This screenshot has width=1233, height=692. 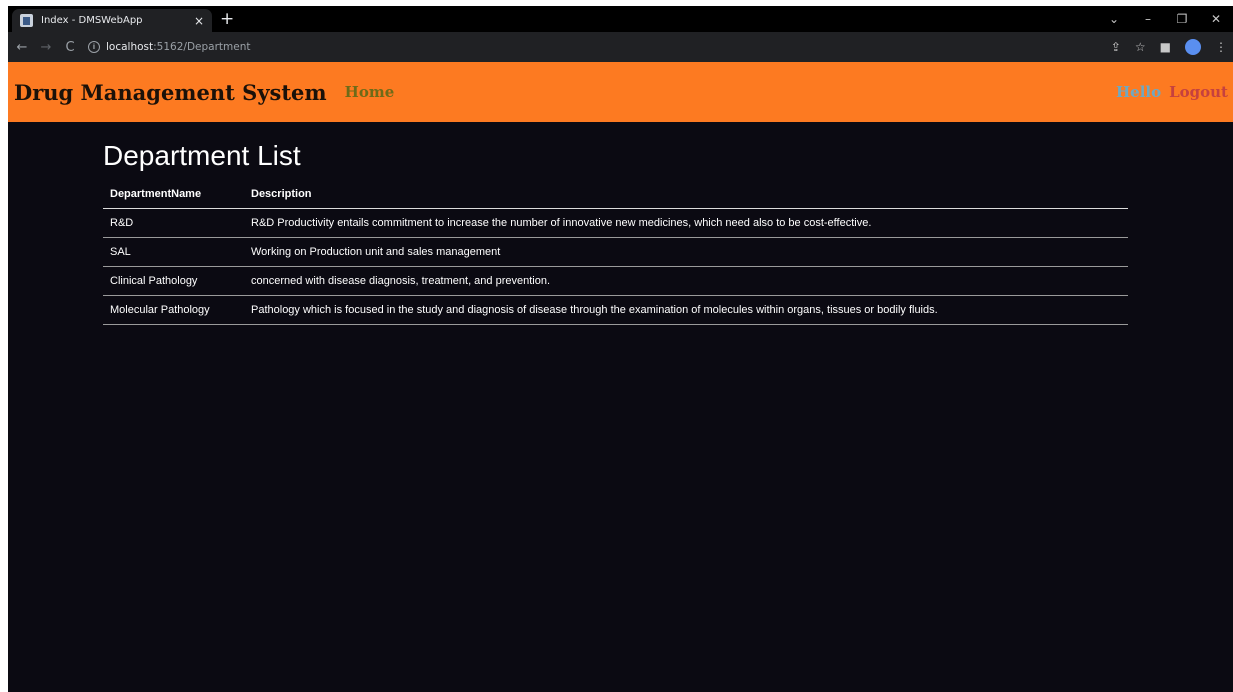 What do you see at coordinates (1116, 47) in the screenshot?
I see `share-icon: ⇪` at bounding box center [1116, 47].